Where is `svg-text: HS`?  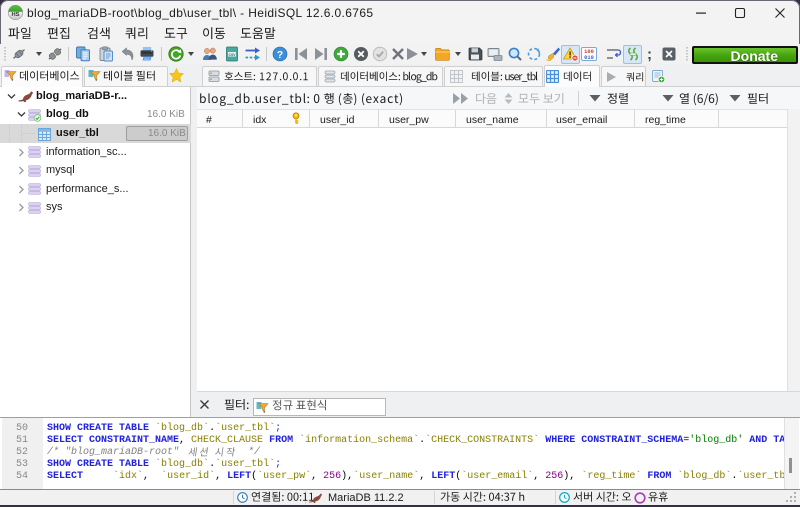 svg-text: HS is located at coordinates (15, 15).